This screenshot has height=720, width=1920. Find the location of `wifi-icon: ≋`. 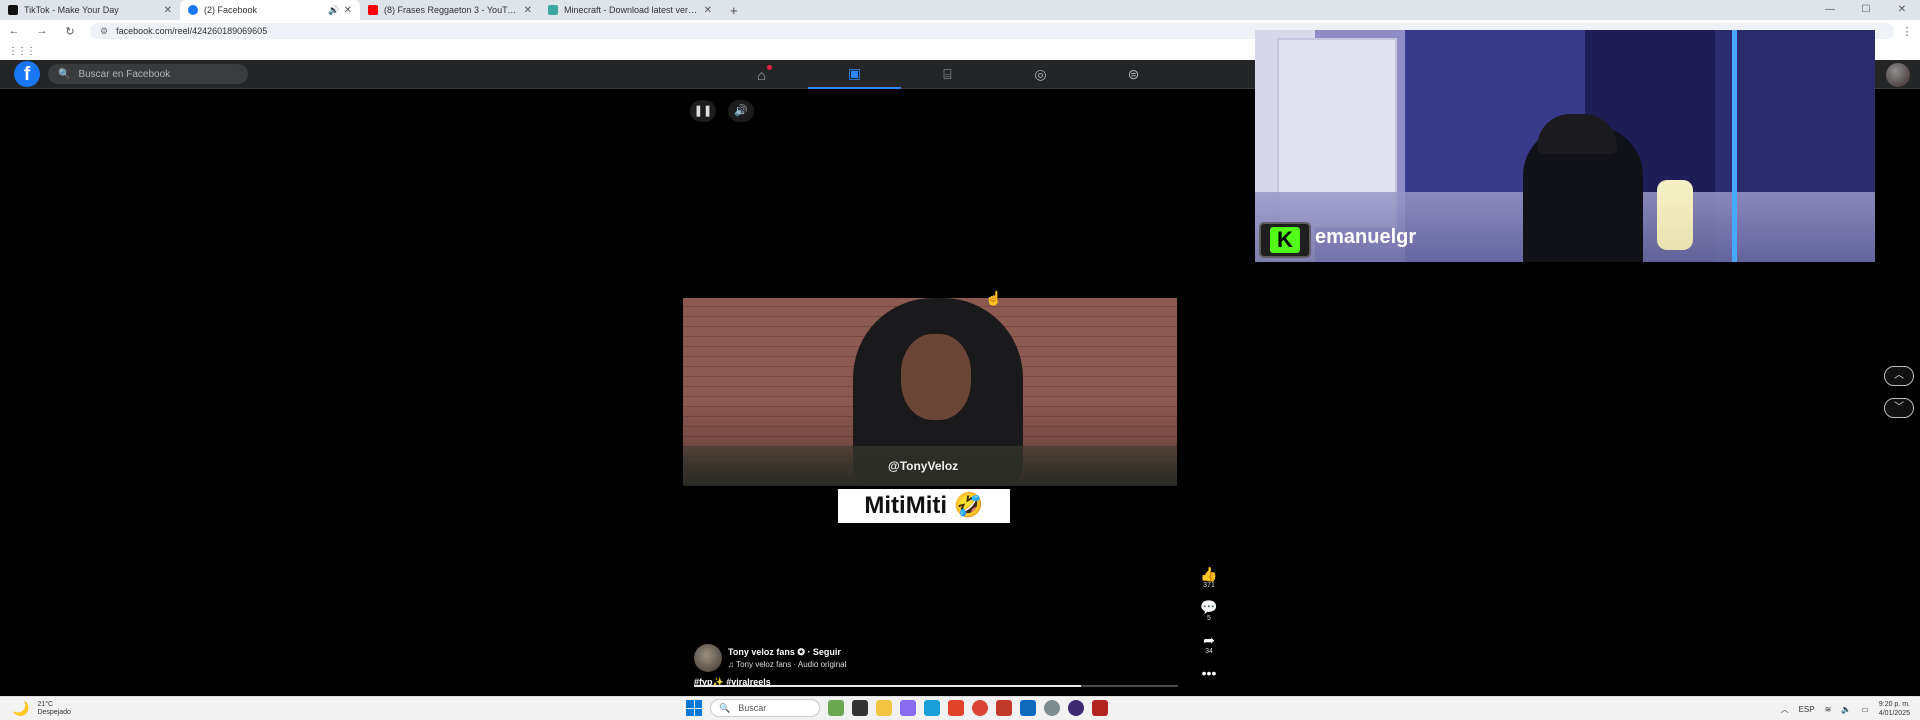

wifi-icon: ≋ is located at coordinates (1828, 709).